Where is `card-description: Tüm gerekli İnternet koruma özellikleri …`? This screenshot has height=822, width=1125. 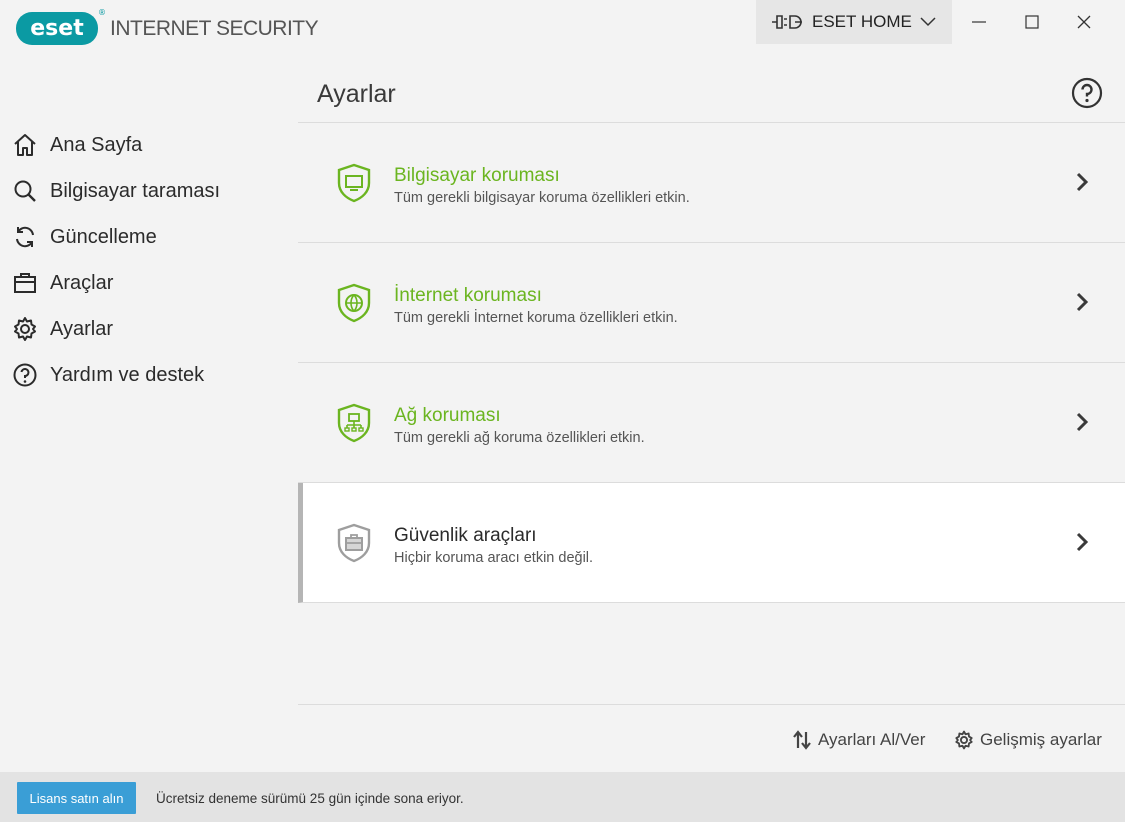
card-description: Tüm gerekli İnternet koruma özellikleri … is located at coordinates (536, 318).